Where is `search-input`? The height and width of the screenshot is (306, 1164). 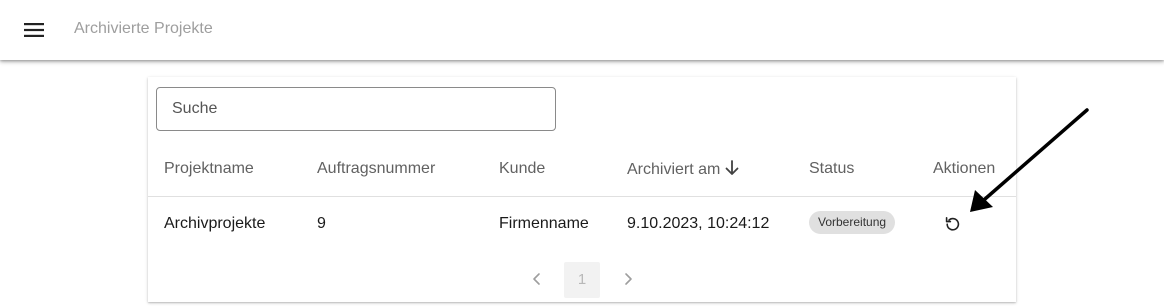
search-input is located at coordinates (356, 109).